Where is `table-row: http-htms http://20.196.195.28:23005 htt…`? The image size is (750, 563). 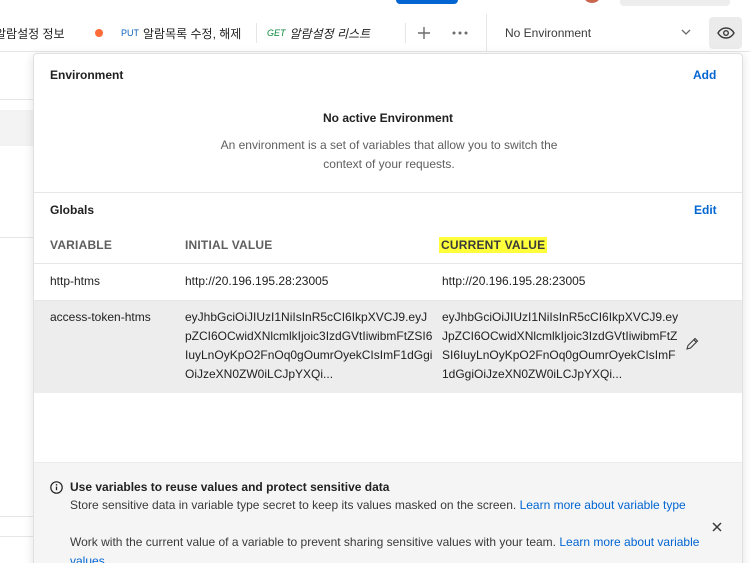 table-row: http-htms http://20.196.195.28:23005 htt… is located at coordinates (388, 282).